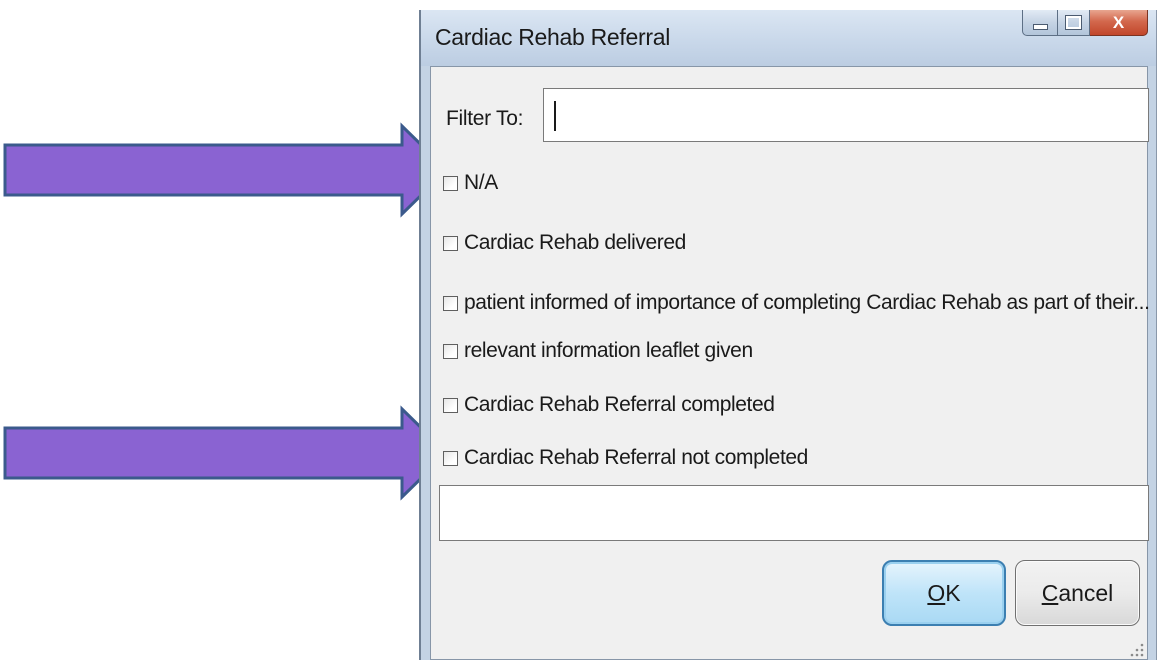 The height and width of the screenshot is (660, 1159). What do you see at coordinates (846, 115) in the screenshot?
I see `filter-input` at bounding box center [846, 115].